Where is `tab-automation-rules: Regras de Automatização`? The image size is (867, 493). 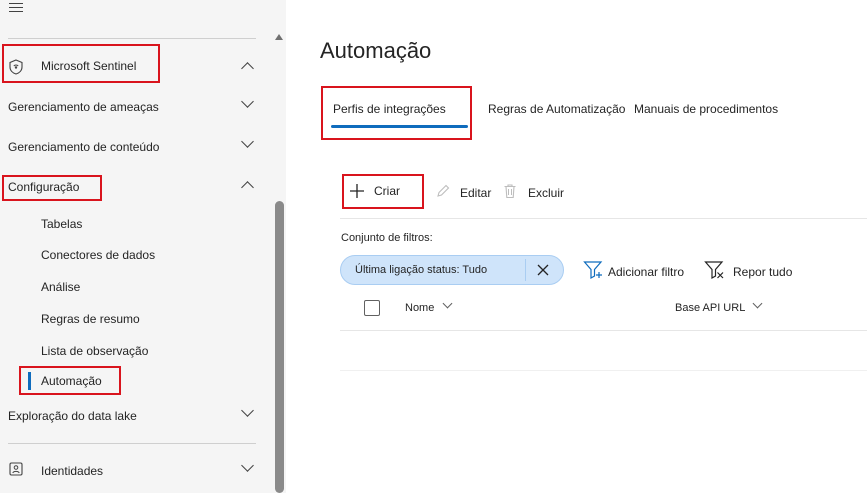
tab-automation-rules: Regras de Automatização is located at coordinates (556, 109).